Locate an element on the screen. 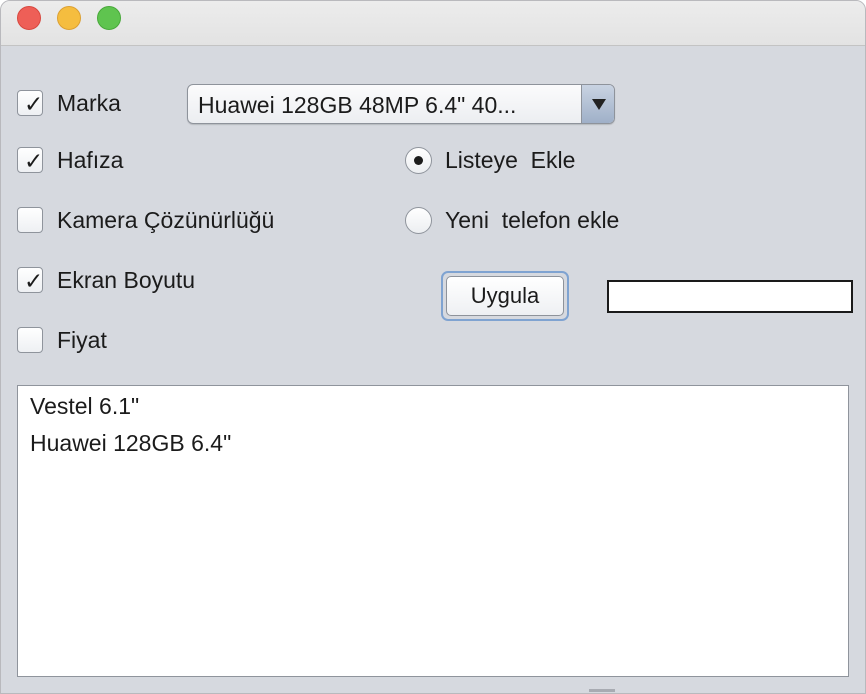 This screenshot has width=866, height=694. filter-ekran-boyutu: ✓ Ekran Boyutu is located at coordinates (106, 280).